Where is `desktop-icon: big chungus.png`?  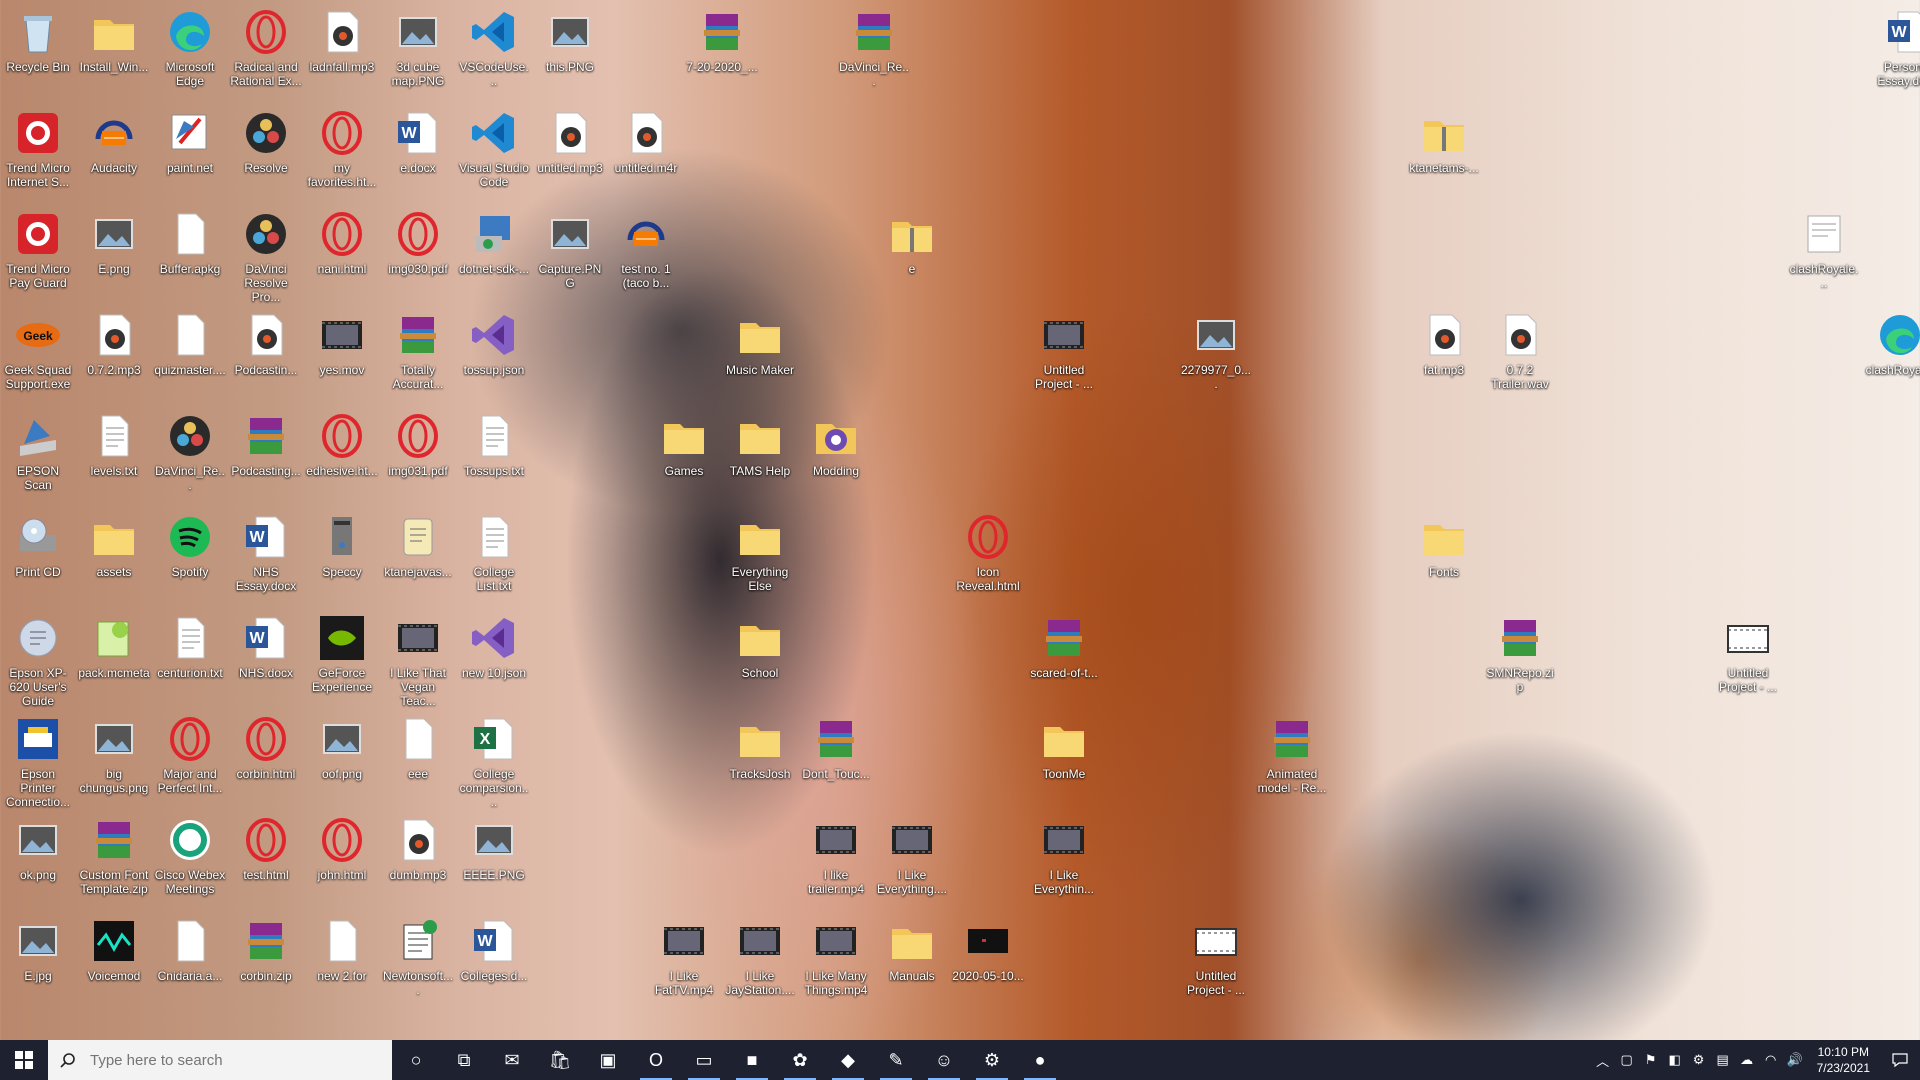
desktop-icon: big chungus.png is located at coordinates (114, 753).